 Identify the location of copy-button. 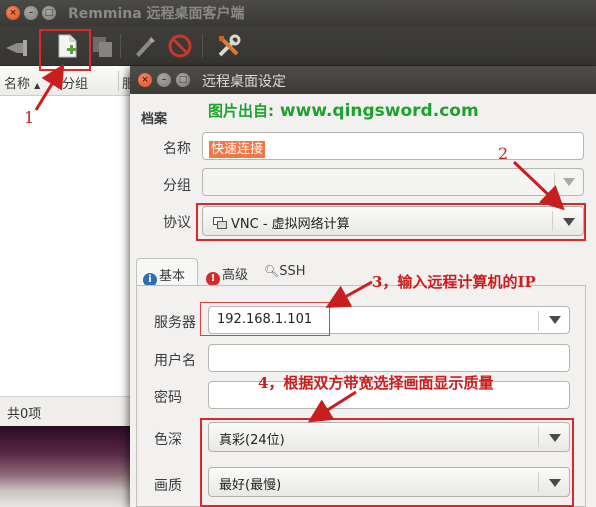
(103, 46).